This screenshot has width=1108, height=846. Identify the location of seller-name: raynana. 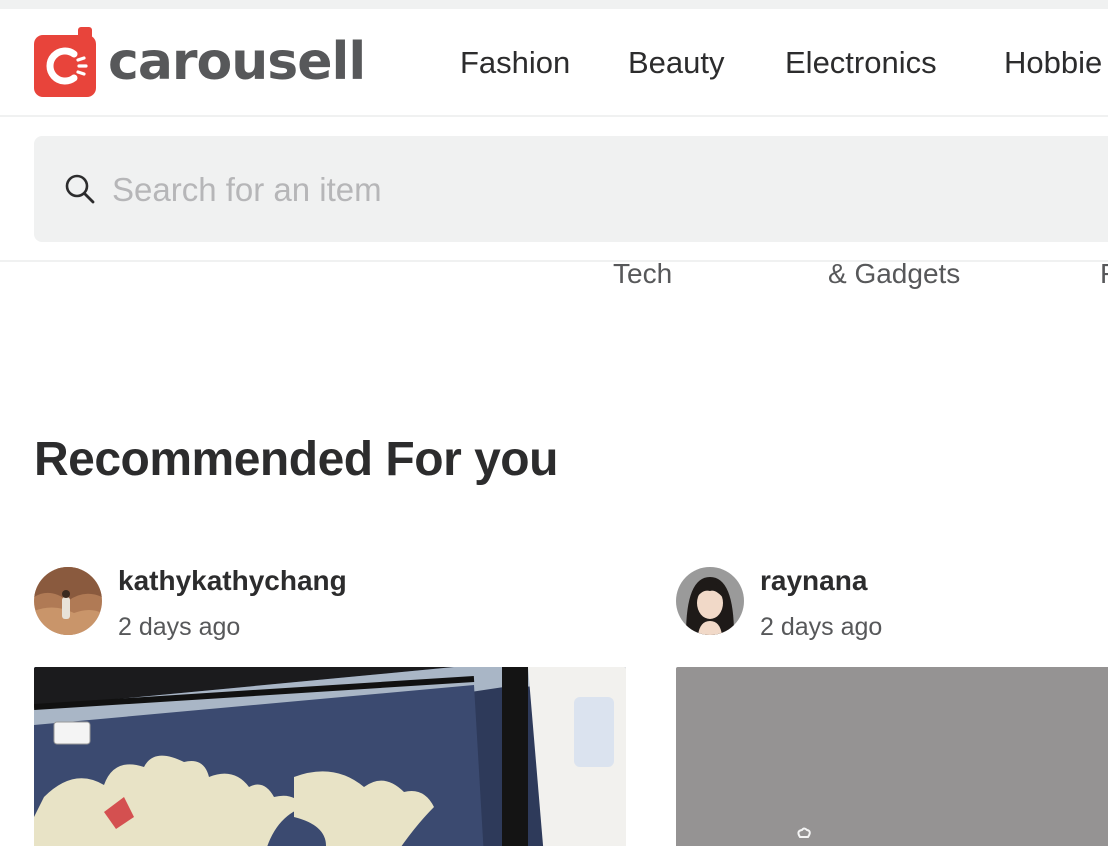
(813, 581).